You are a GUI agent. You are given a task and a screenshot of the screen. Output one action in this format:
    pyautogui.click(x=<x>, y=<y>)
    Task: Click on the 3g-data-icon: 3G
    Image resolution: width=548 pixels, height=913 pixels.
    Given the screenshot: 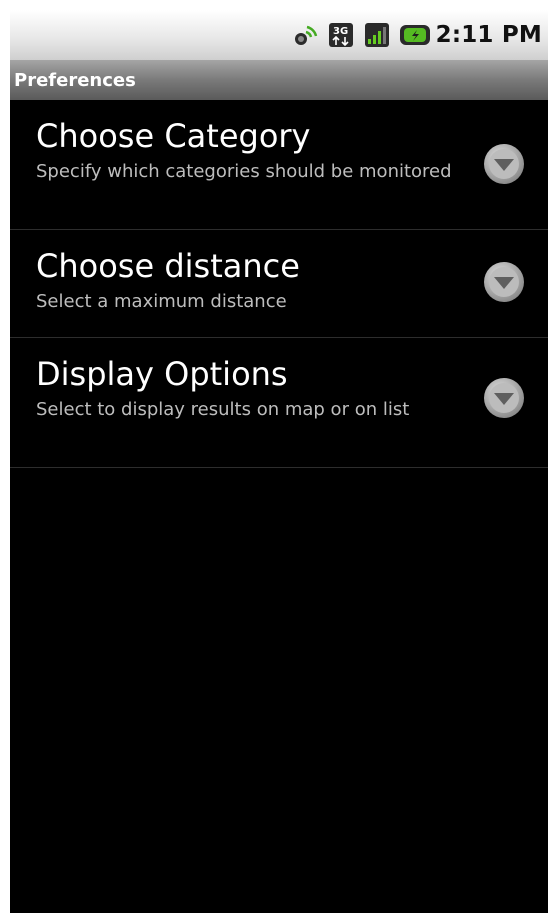 What is the action you would take?
    pyautogui.click(x=341, y=35)
    